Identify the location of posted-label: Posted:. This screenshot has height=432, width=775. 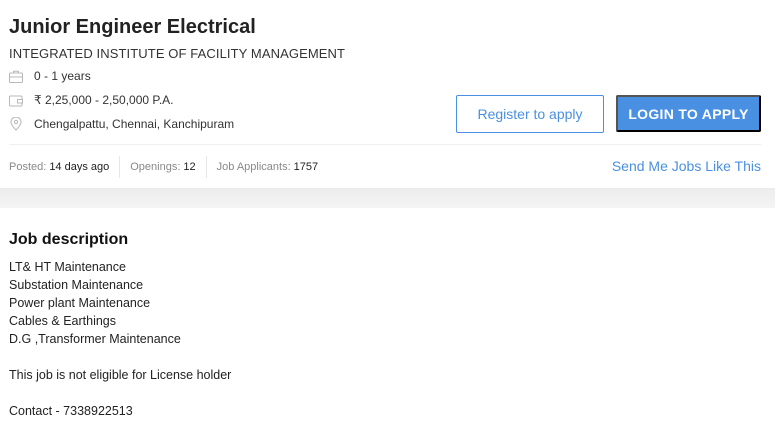
(28, 167).